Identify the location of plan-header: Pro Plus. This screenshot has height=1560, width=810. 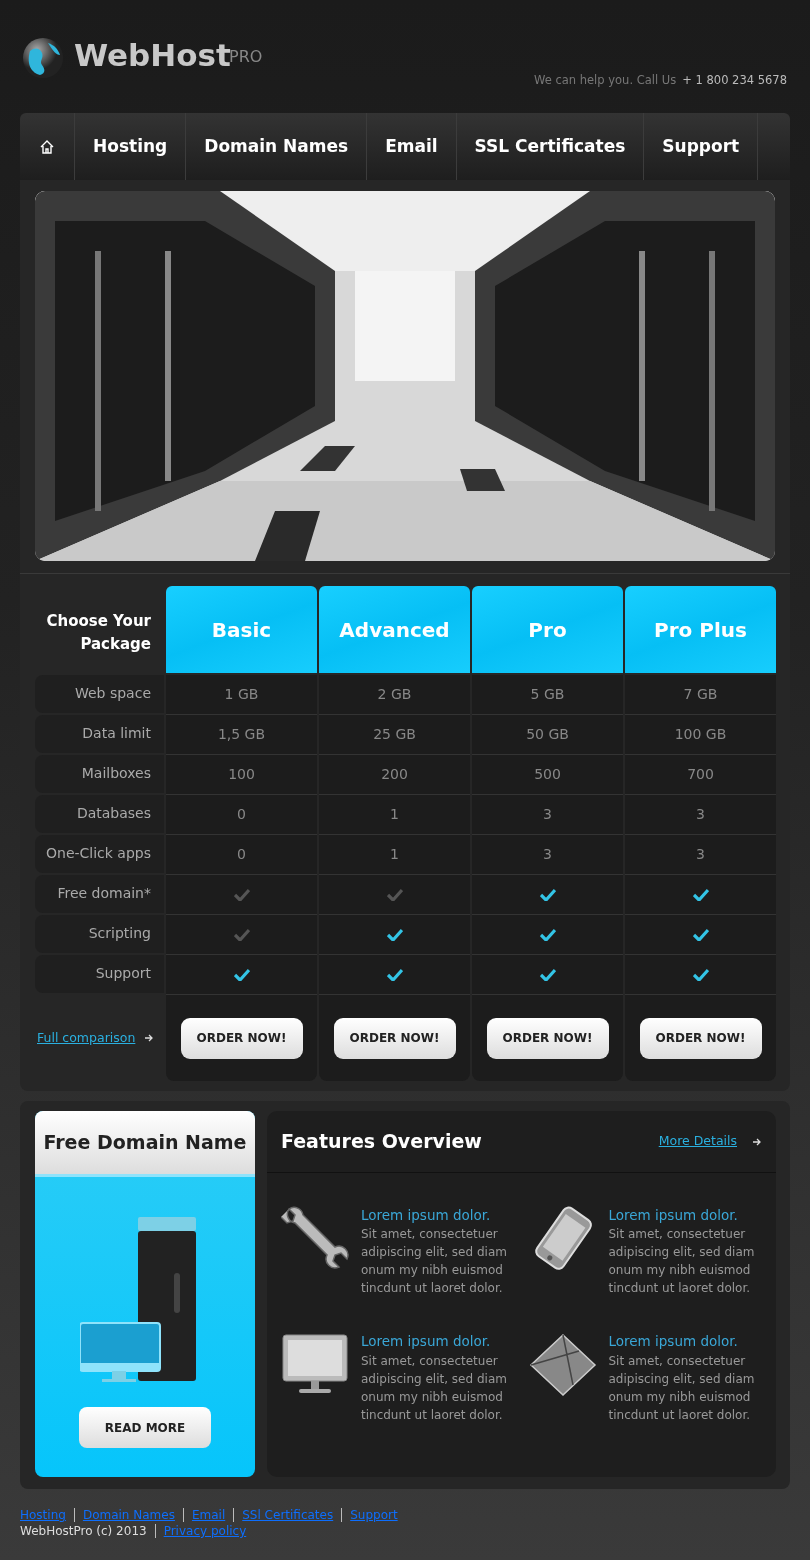
(700, 629).